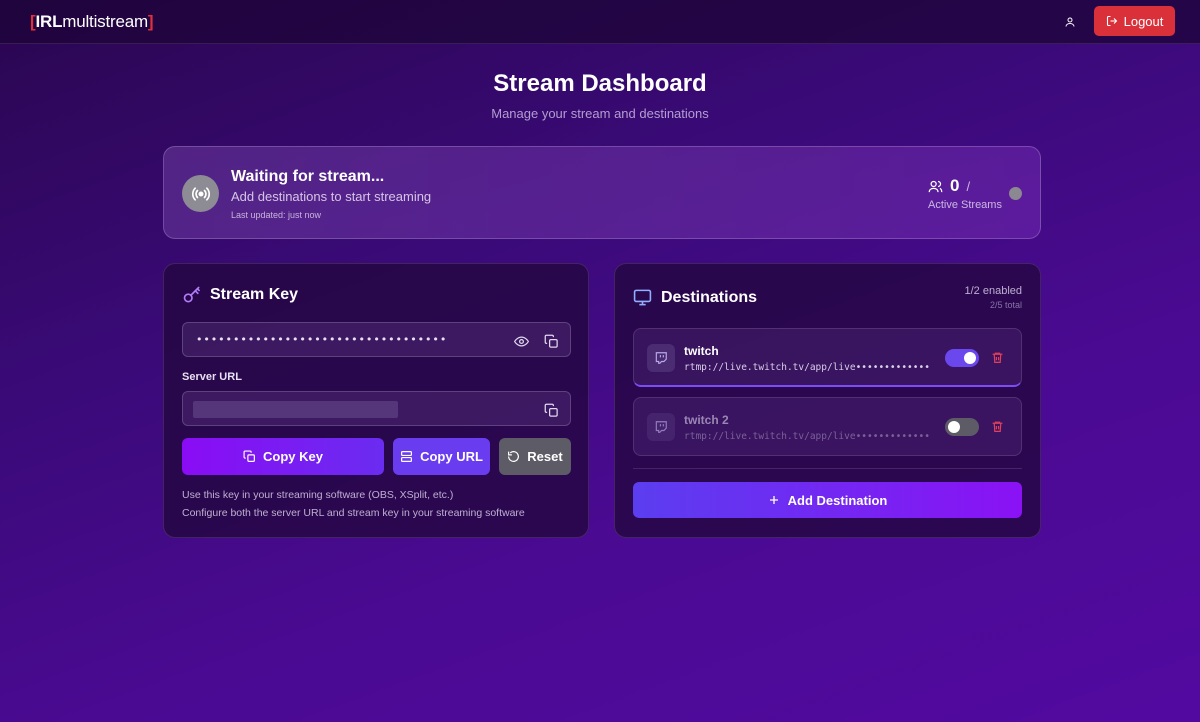 The width and height of the screenshot is (1200, 722). What do you see at coordinates (709, 297) in the screenshot?
I see `destinations-title: Destinations` at bounding box center [709, 297].